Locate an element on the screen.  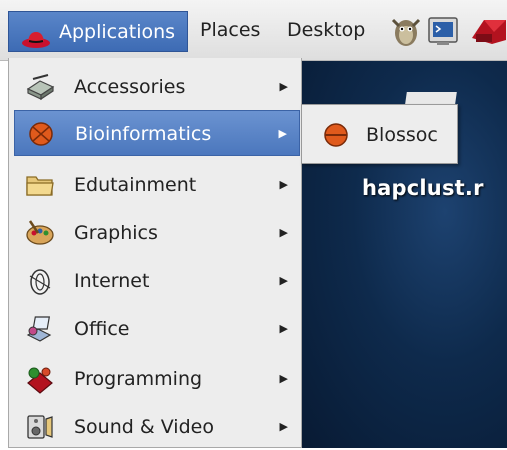
menu-item-bioinformatics: Bioinformatics ▶ is located at coordinates (157, 133).